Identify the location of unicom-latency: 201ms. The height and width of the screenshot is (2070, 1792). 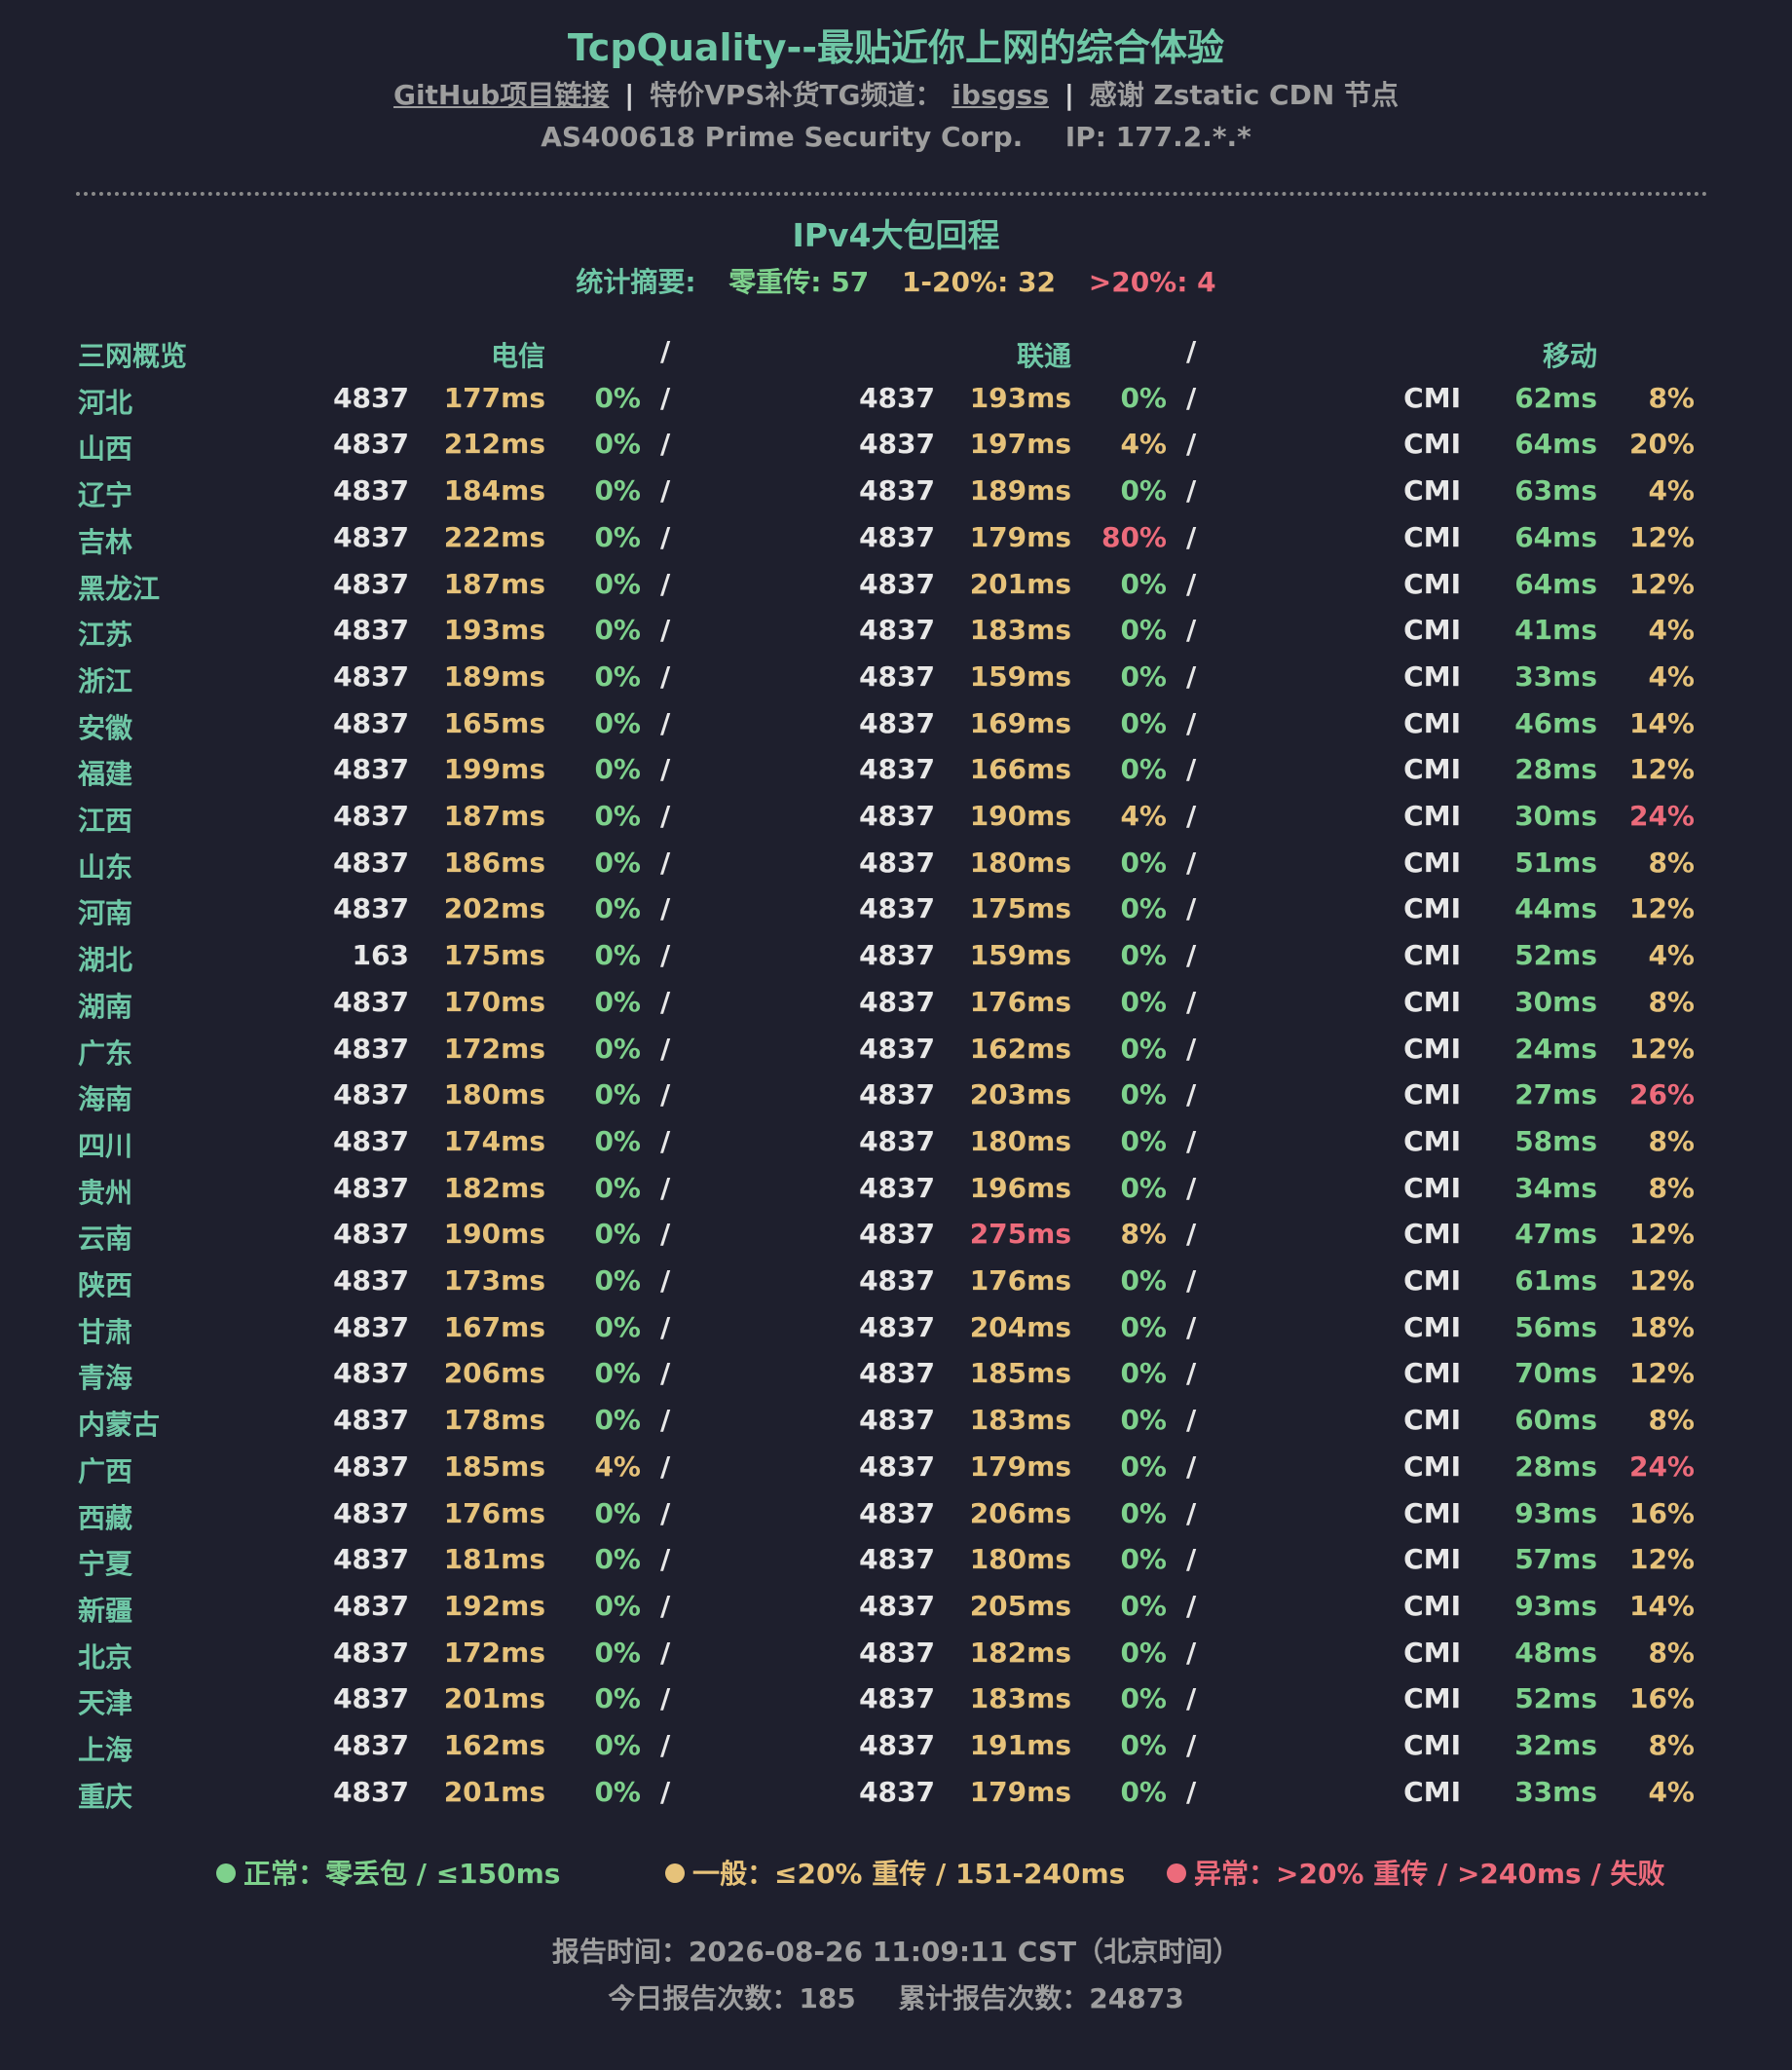
(1020, 583).